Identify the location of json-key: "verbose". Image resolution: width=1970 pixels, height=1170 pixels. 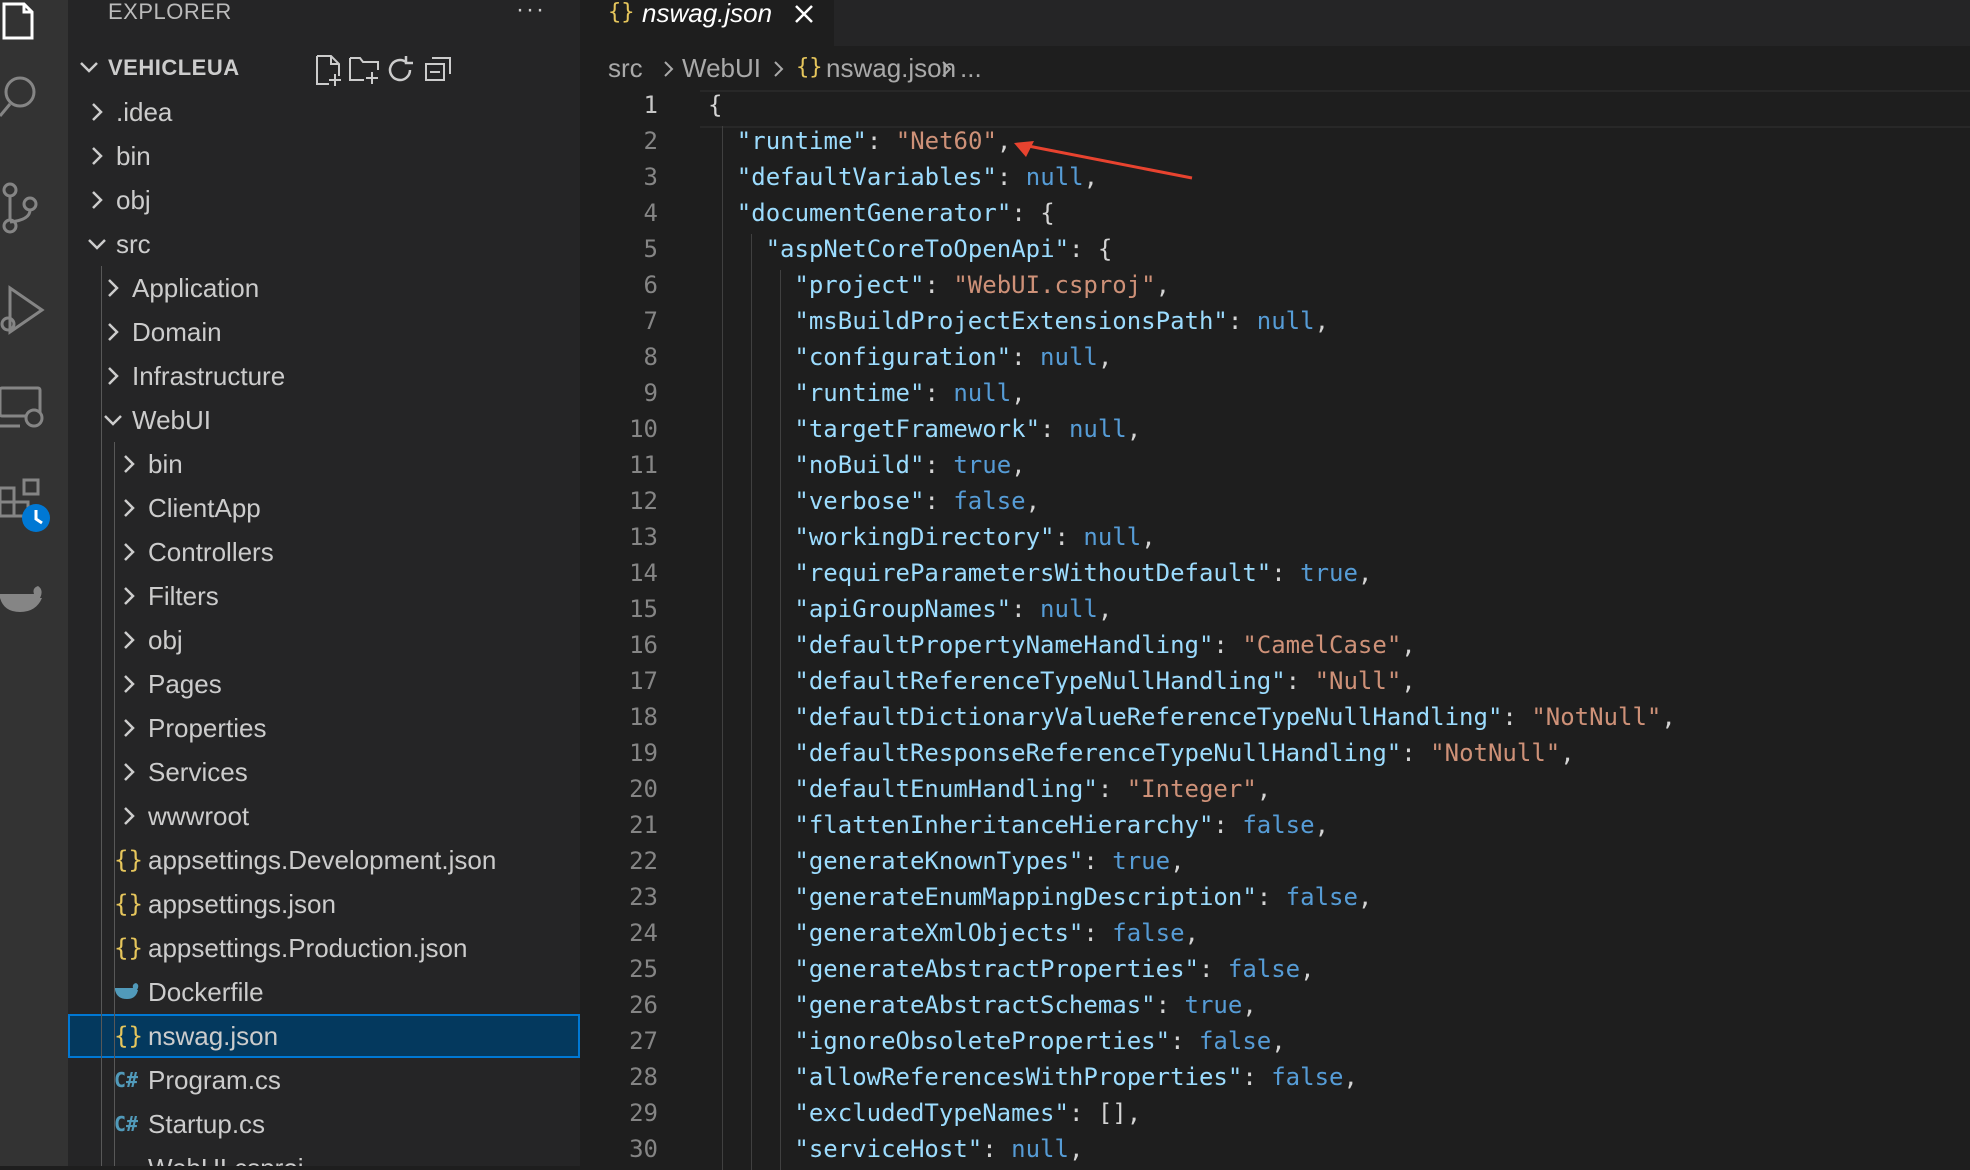
(859, 501).